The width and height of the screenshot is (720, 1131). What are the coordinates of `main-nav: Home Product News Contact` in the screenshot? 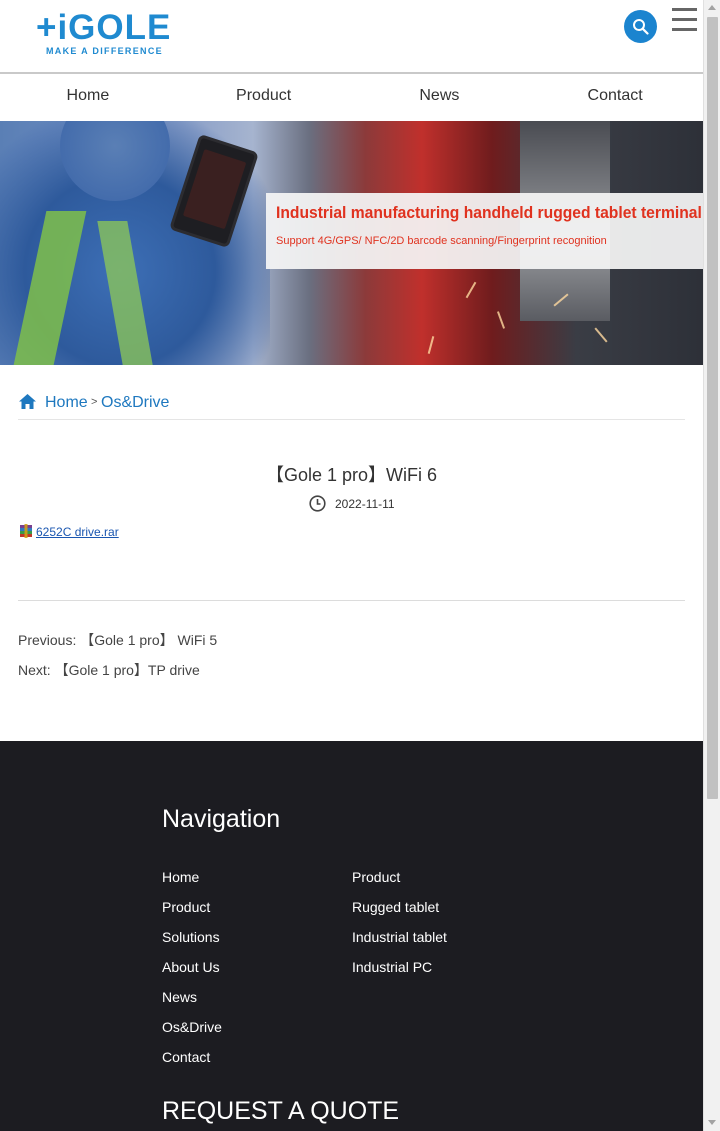 It's located at (351, 97).